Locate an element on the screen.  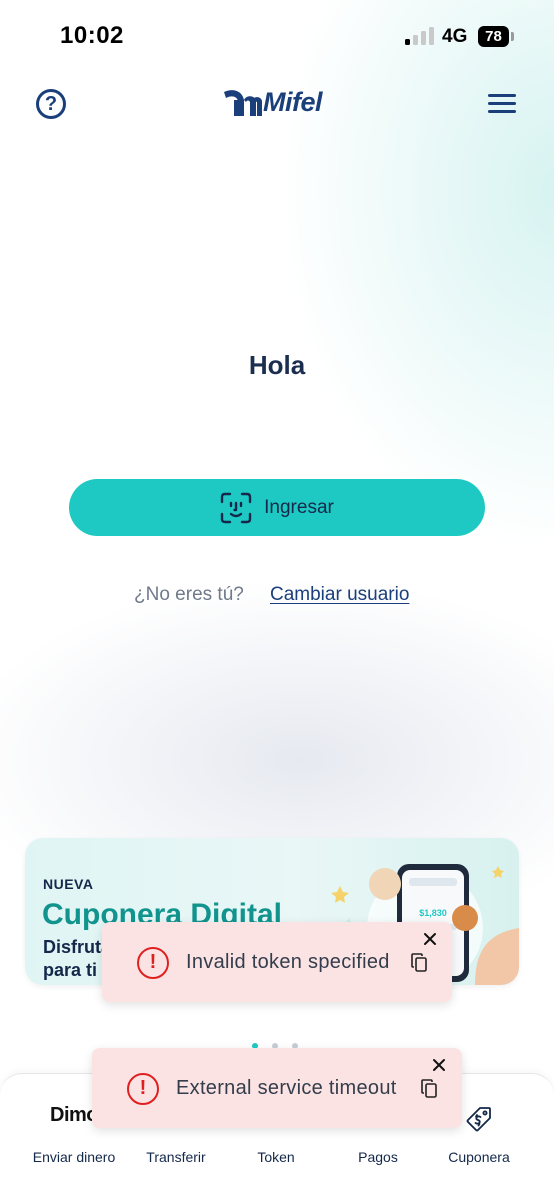
promo-subtitle-line1: Disfruta is located at coordinates (77, 947).